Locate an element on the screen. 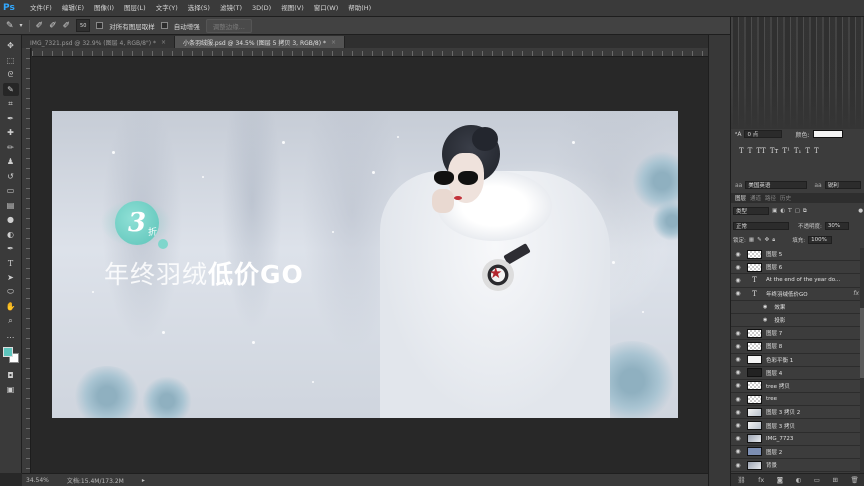 Image resolution: width=864 pixels, height=486 pixels. text-style-button: T₁ is located at coordinates (797, 151).